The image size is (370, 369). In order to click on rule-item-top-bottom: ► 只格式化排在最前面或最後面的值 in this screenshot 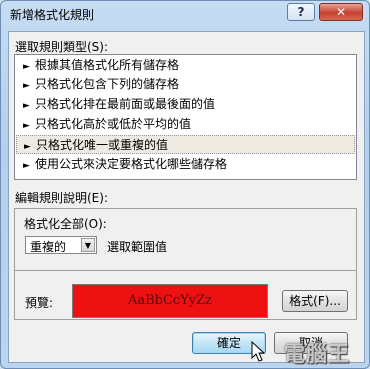, I will do `click(185, 104)`.